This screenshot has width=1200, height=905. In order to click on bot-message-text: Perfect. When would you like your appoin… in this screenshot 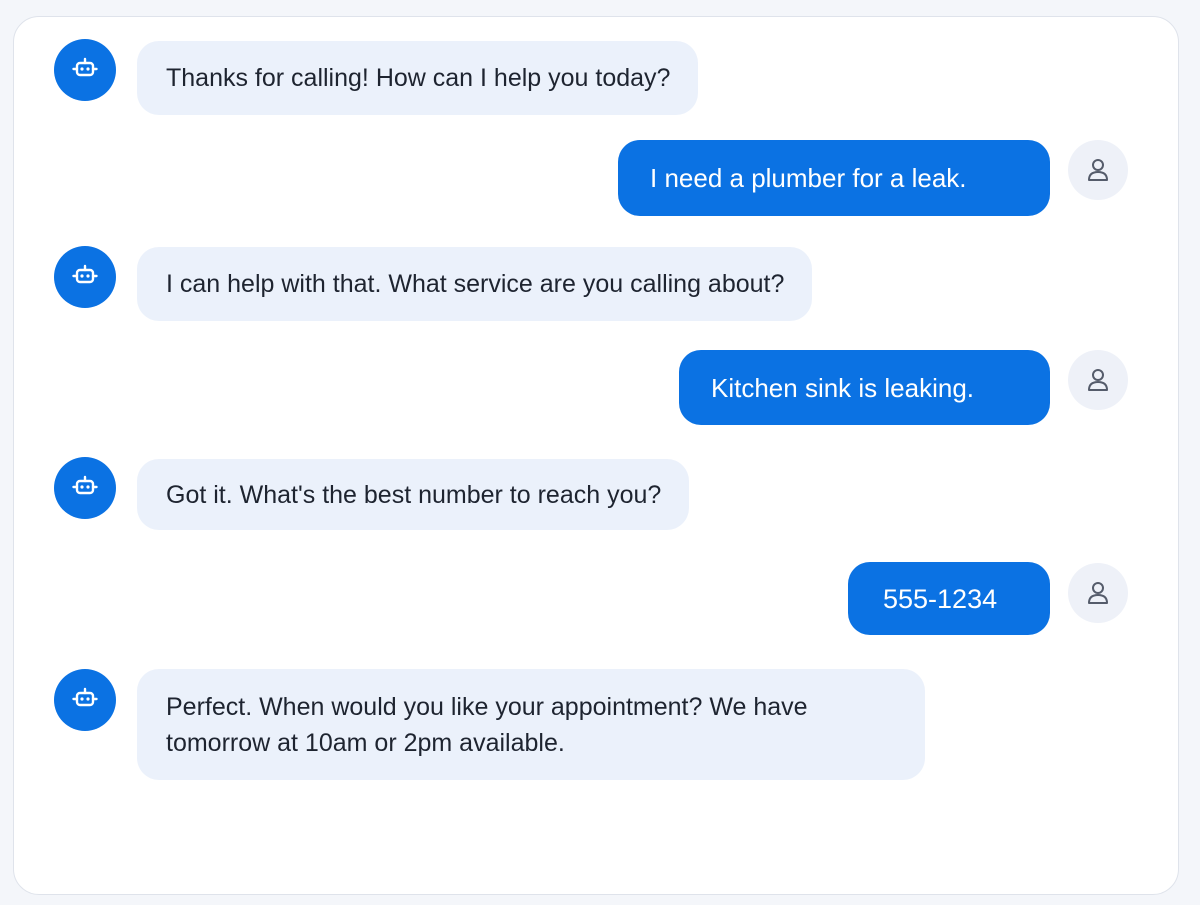, I will do `click(487, 724)`.